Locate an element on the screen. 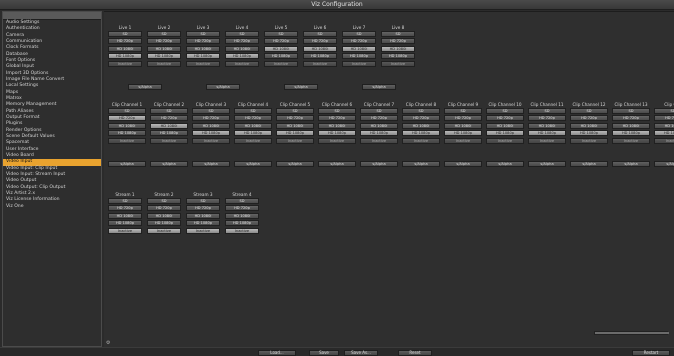 The width and height of the screenshot is (674, 356). scrollbar-thumb is located at coordinates (632, 333).